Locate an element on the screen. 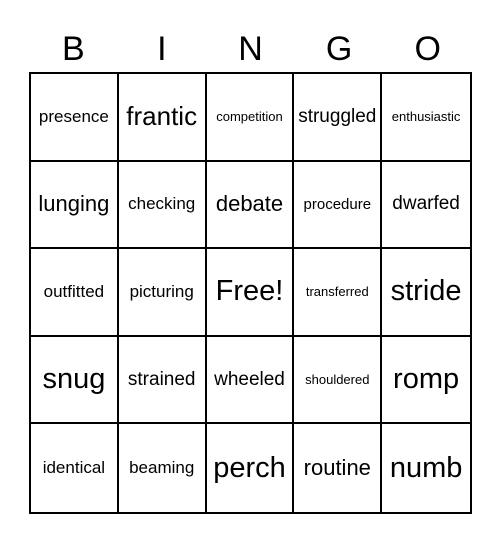 This screenshot has width=501, height=544. header-letter-o: O is located at coordinates (427, 49).